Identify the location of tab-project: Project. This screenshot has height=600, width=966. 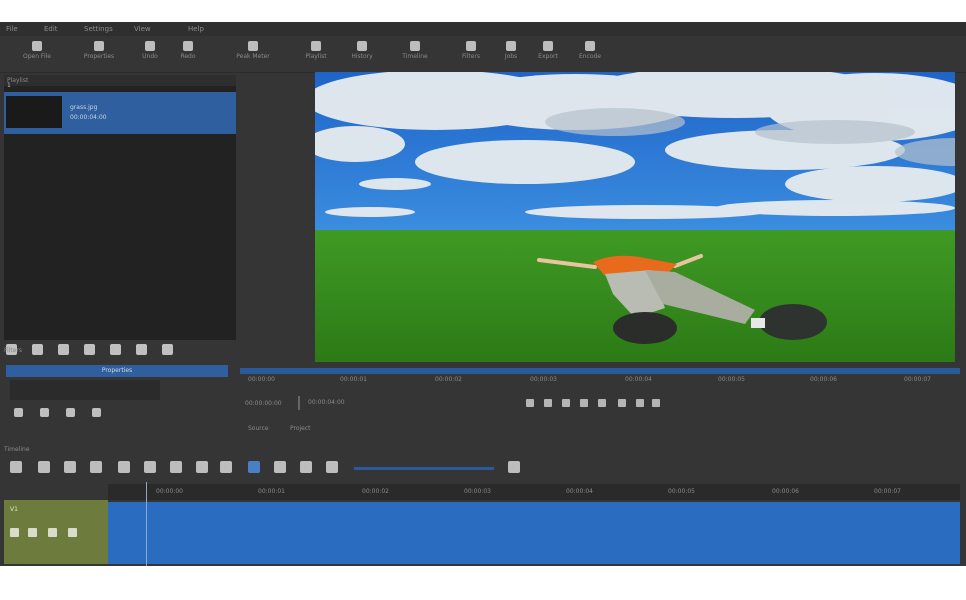
(300, 428).